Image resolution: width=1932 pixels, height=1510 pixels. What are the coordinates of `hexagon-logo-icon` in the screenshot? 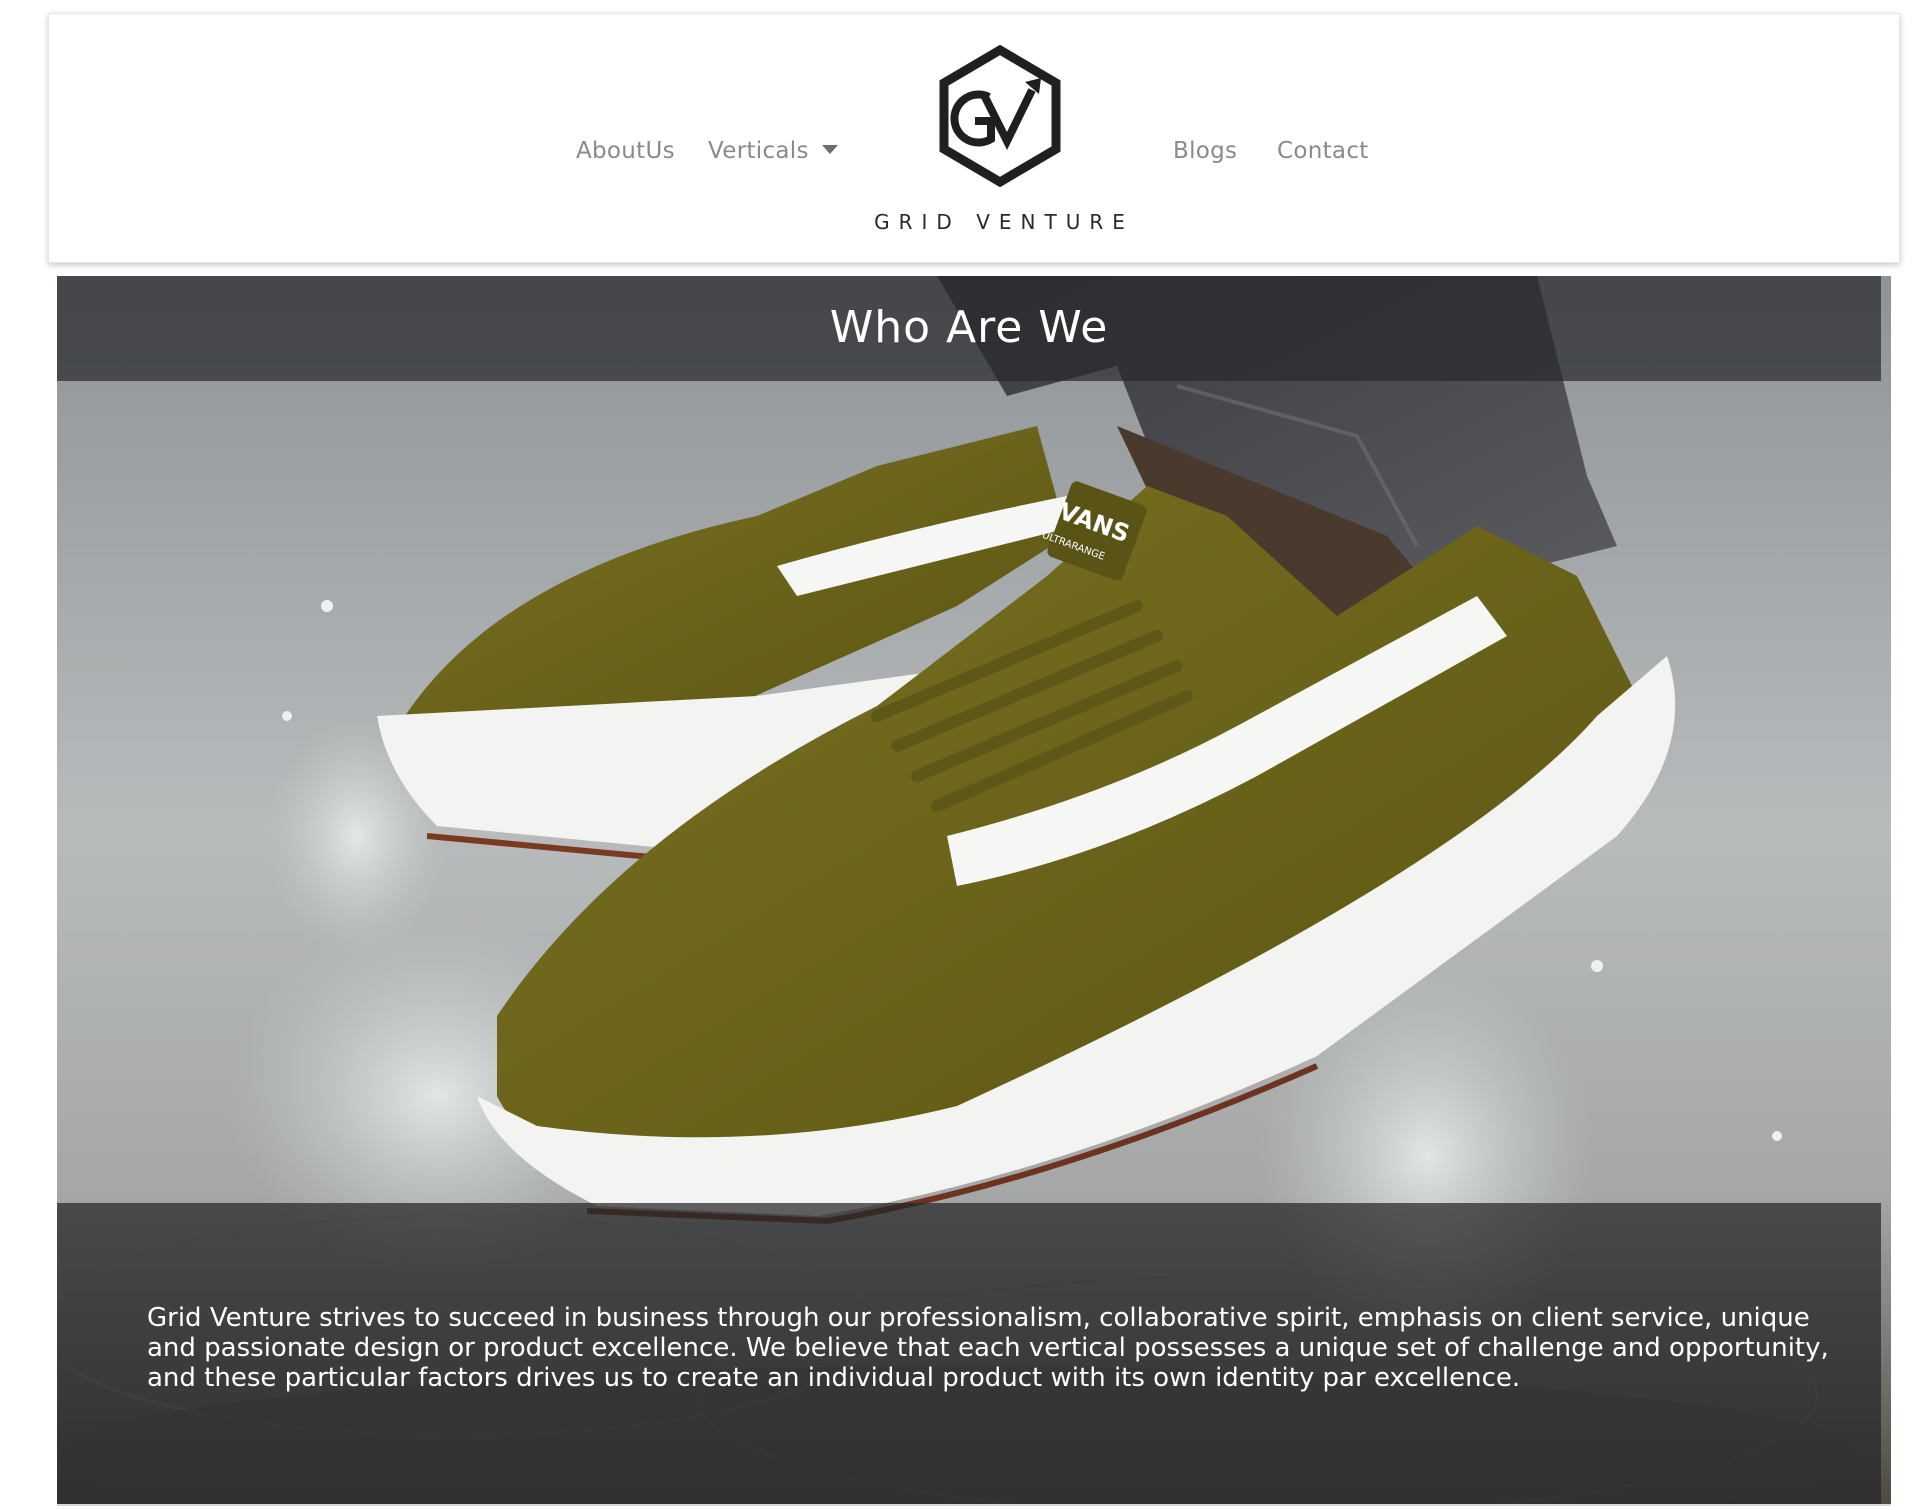 It's located at (1000, 116).